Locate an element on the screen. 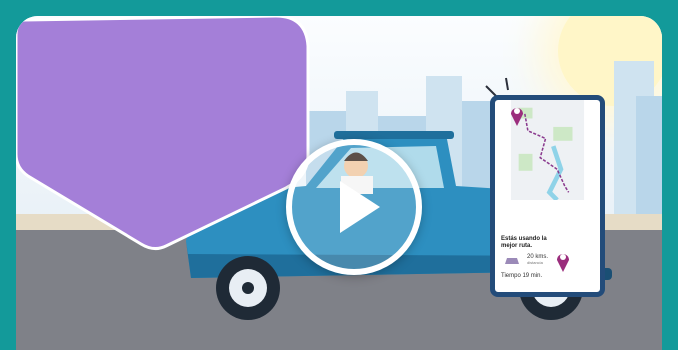  route-message: Estás usando la mejor ruta. is located at coordinates (524, 242).